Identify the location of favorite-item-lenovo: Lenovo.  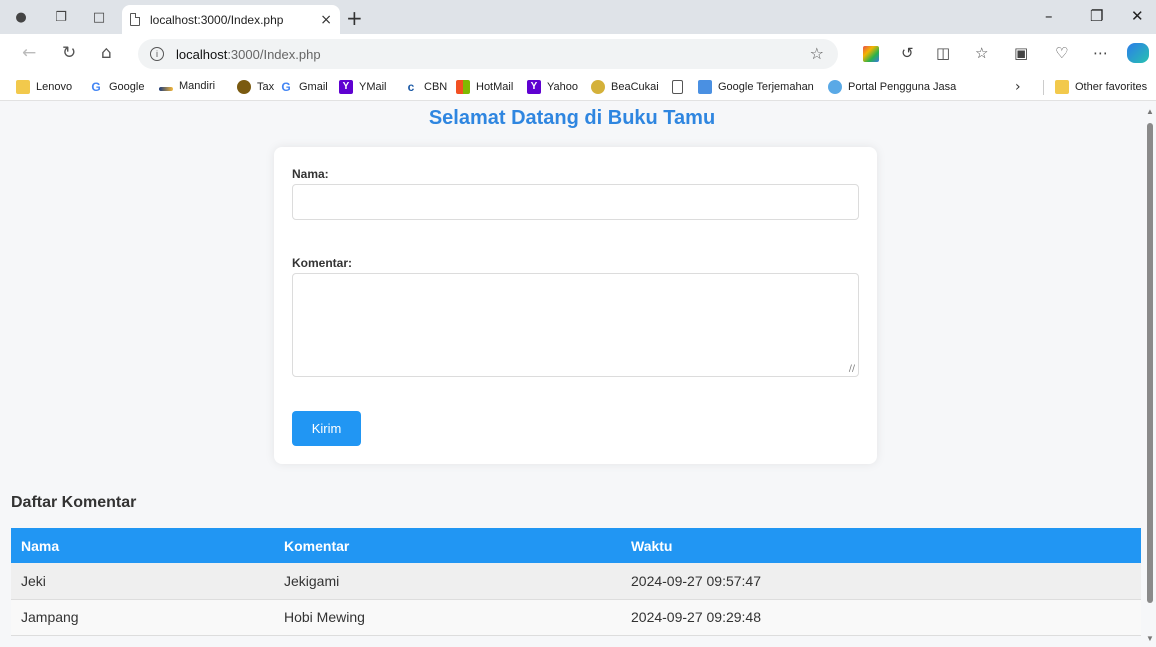
(44, 87).